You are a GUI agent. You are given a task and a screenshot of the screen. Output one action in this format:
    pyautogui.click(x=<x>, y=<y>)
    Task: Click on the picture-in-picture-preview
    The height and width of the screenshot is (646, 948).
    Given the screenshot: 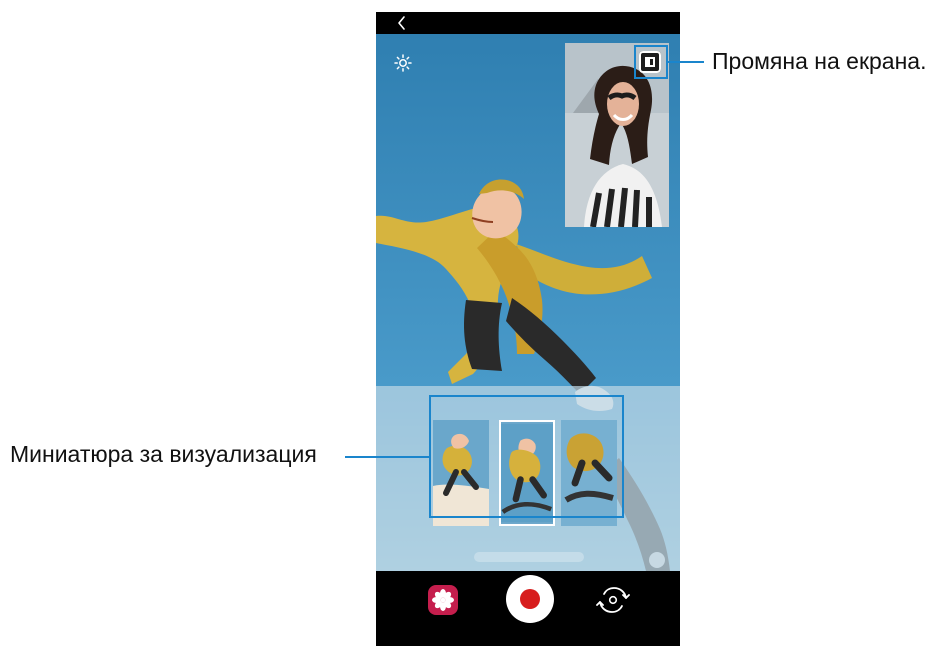 What is the action you would take?
    pyautogui.click(x=617, y=135)
    